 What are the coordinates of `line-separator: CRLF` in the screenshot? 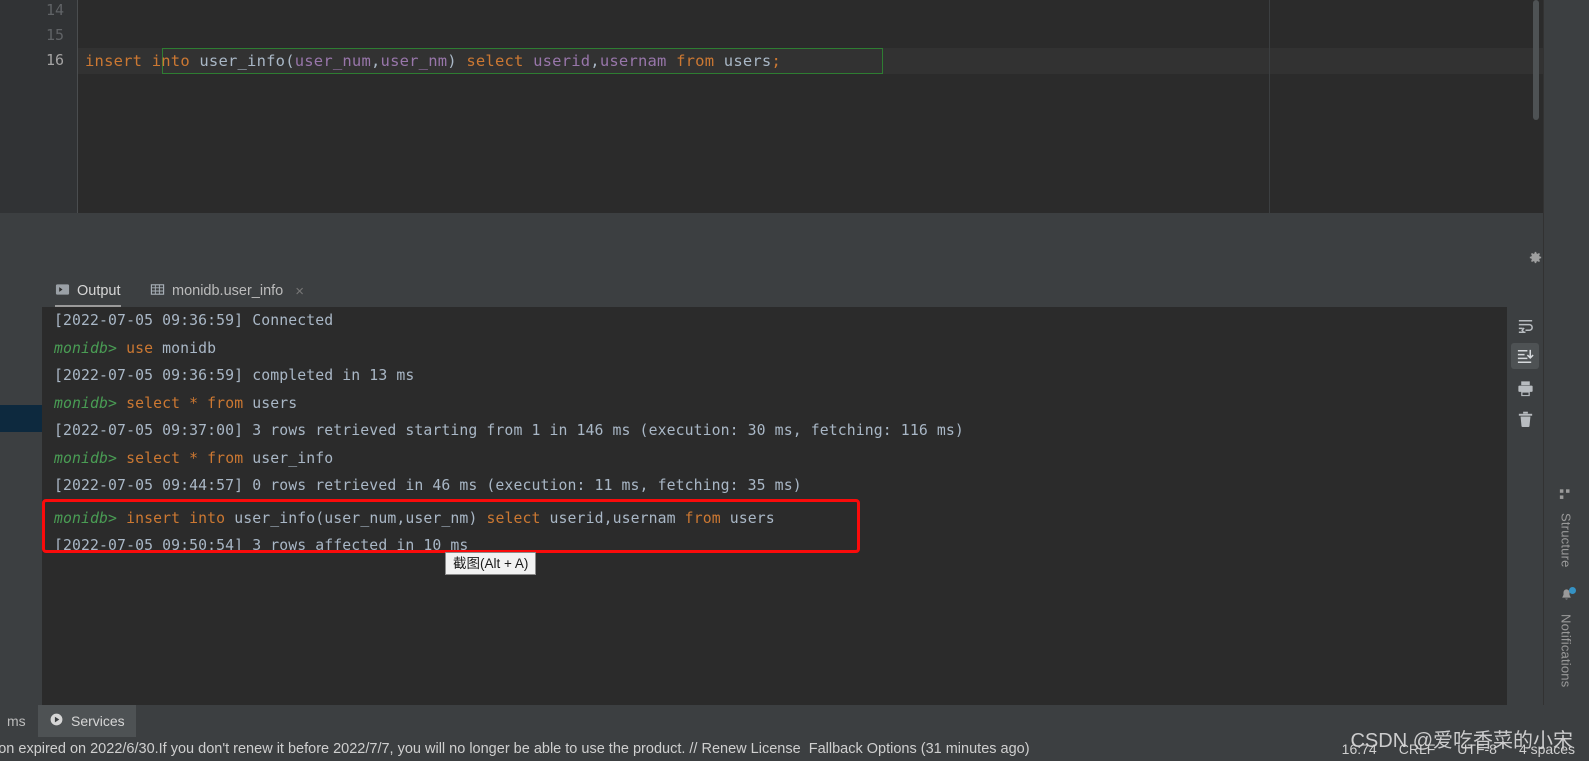 It's located at (1417, 749).